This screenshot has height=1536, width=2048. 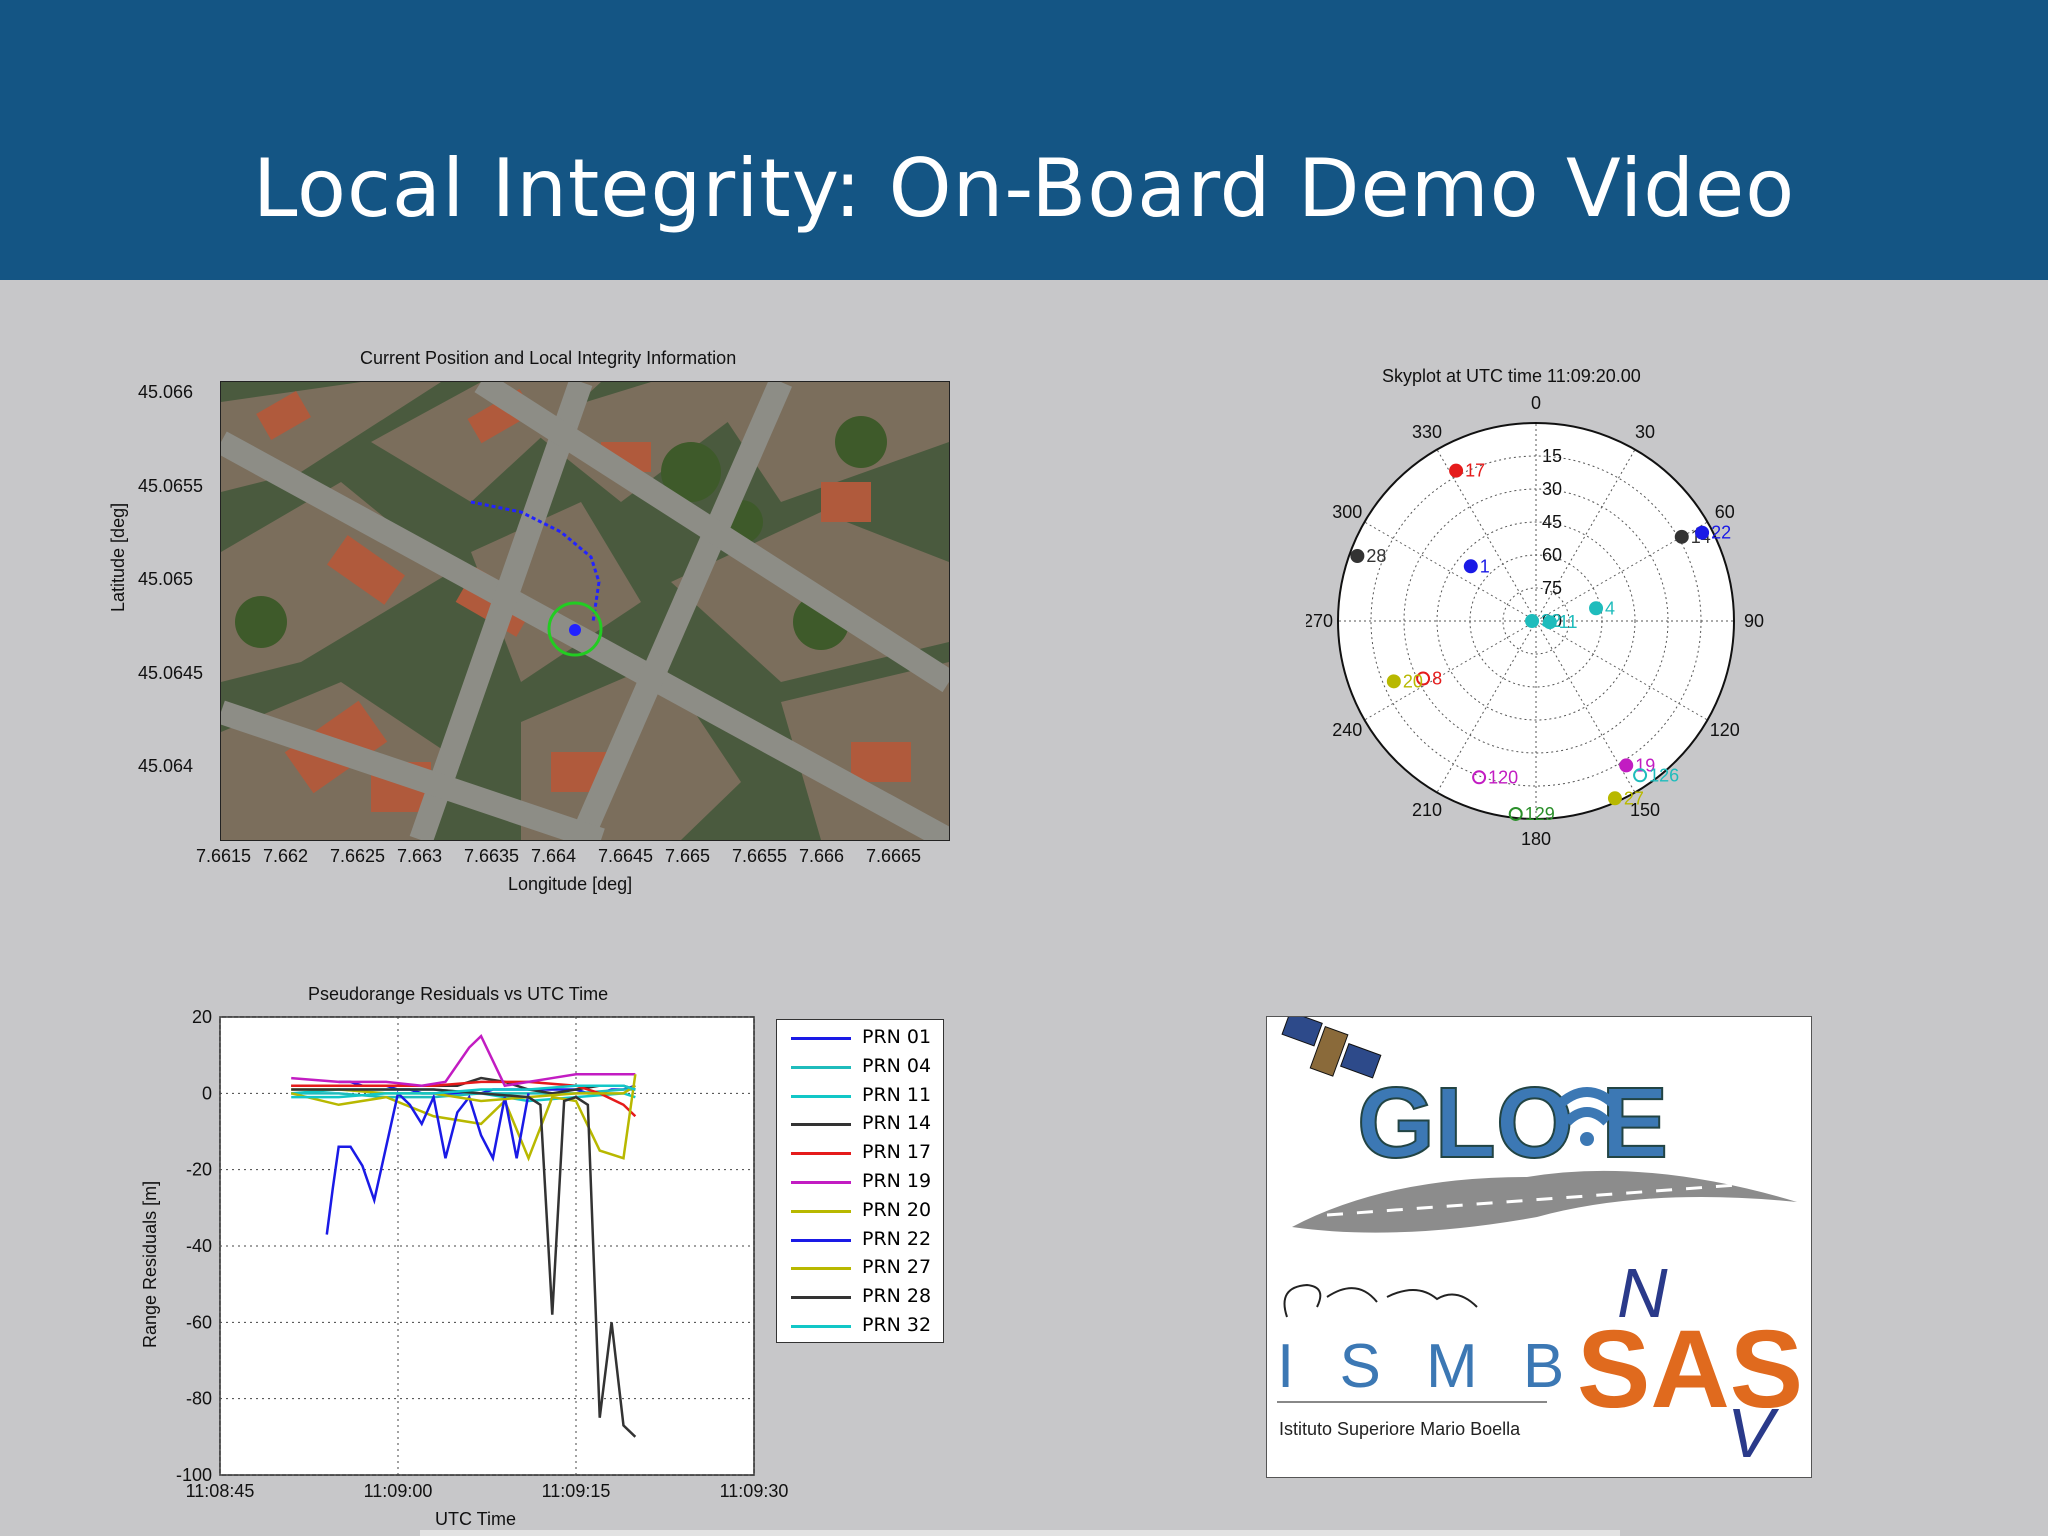 What do you see at coordinates (199, 1170) in the screenshot?
I see `residuals-ytick: -20` at bounding box center [199, 1170].